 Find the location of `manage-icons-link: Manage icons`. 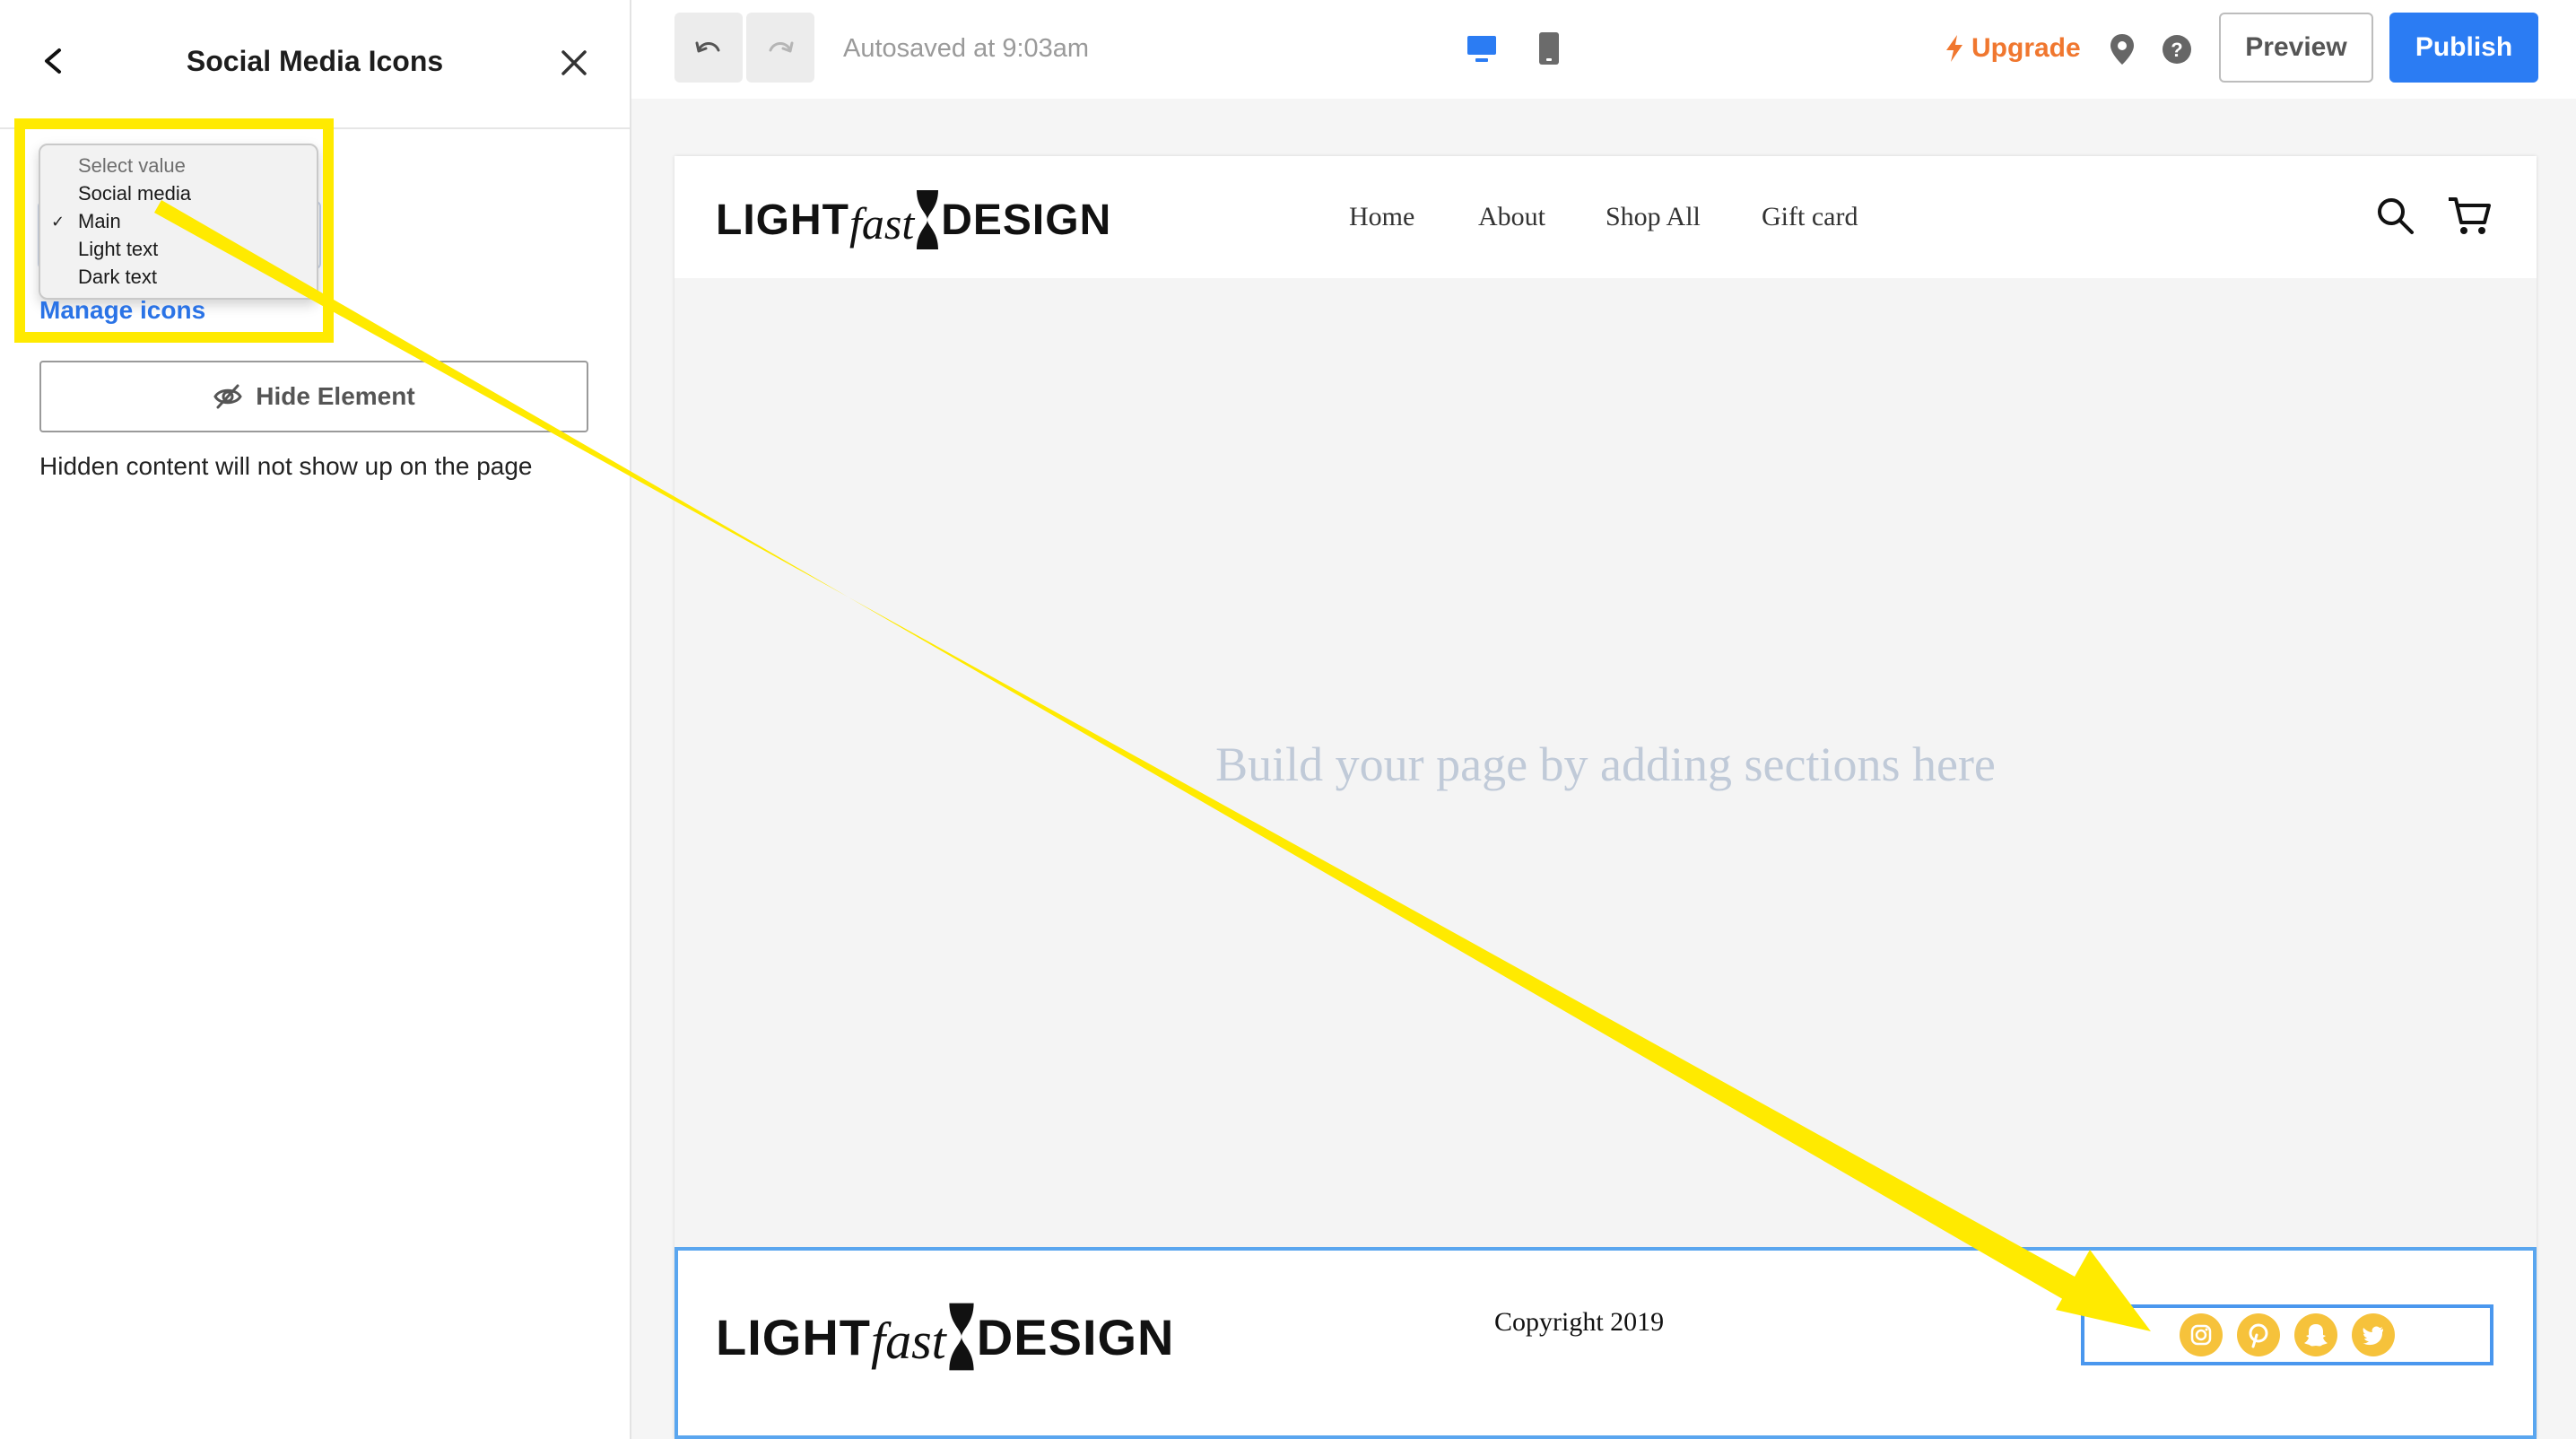

manage-icons-link: Manage icons is located at coordinates (122, 311).